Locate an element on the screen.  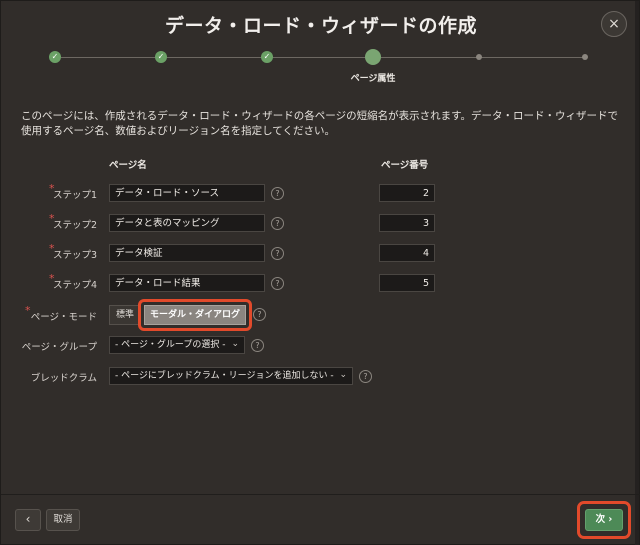
page-group-select: - ページ・グループの選択 - ⌄ is located at coordinates (177, 345).